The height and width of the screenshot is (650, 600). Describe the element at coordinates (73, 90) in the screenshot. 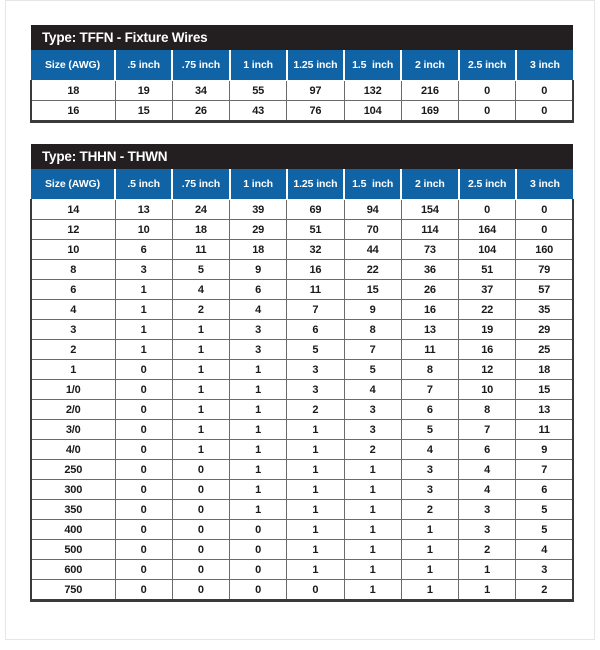

I see `wire-size-cell: 18` at that location.